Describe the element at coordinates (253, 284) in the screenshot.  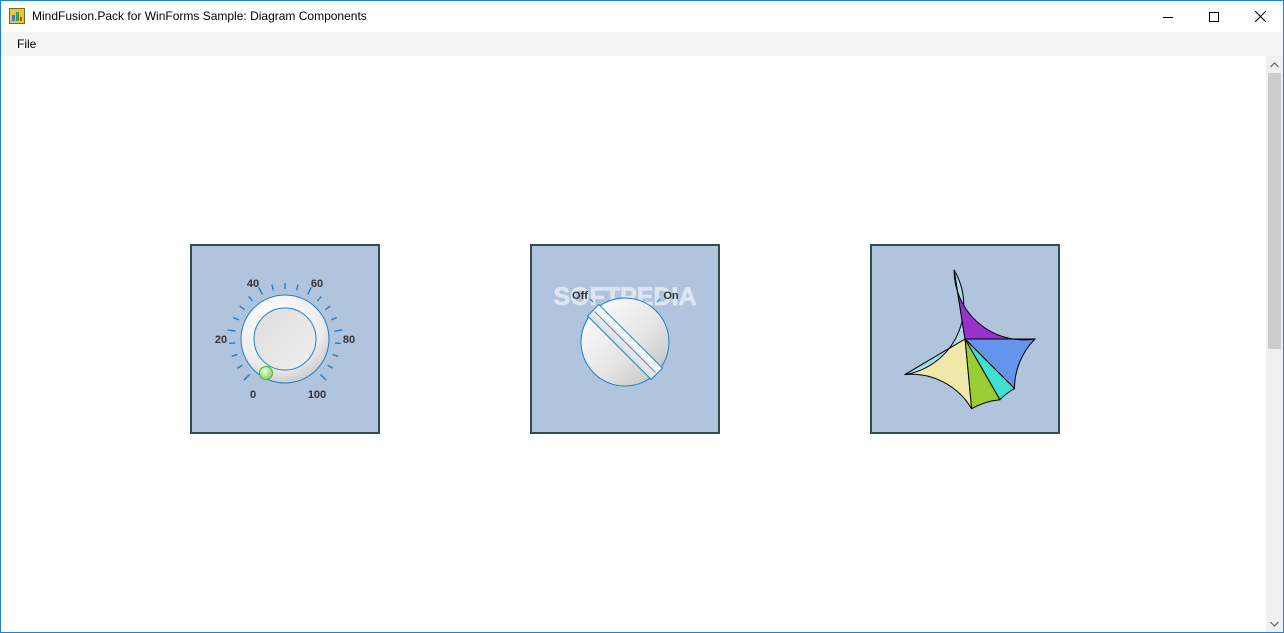
I see `knob-label-40: 40` at that location.